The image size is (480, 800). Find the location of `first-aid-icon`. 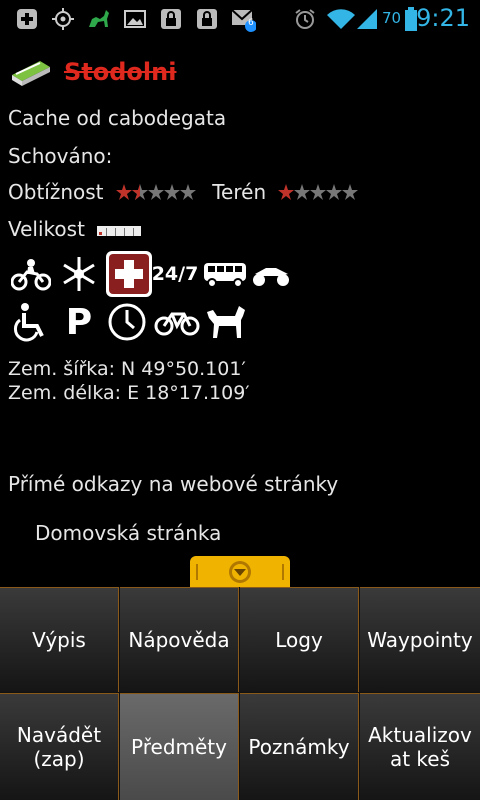

first-aid-icon is located at coordinates (129, 274).